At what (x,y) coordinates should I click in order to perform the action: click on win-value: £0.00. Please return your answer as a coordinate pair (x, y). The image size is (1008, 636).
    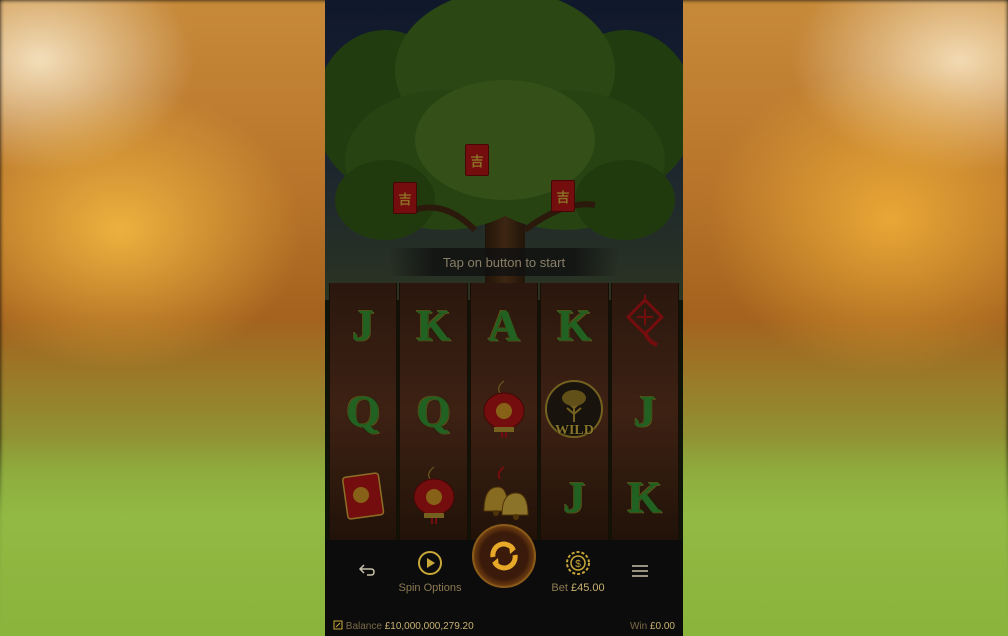
    Looking at the image, I should click on (662, 626).